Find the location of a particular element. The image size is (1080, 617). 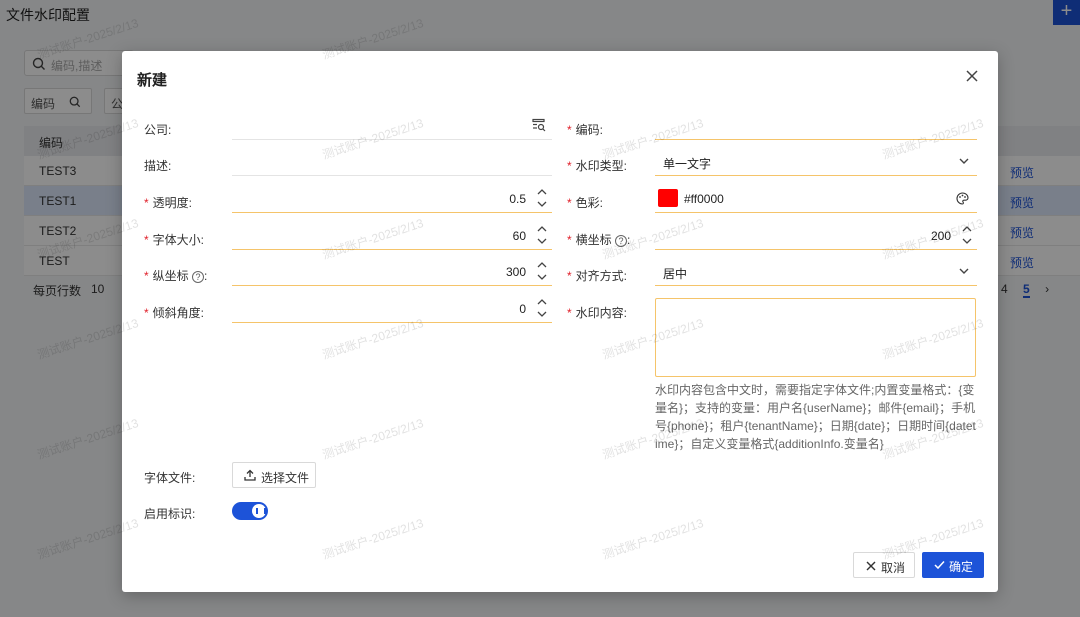

font-file-label: 字体文件: is located at coordinates (170, 478).